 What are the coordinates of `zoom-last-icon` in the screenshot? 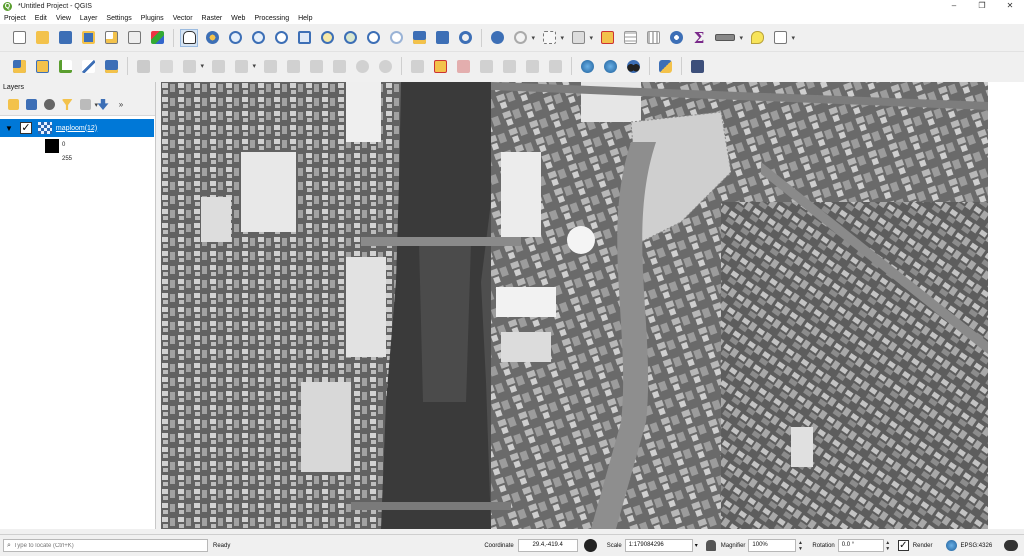 It's located at (373, 38).